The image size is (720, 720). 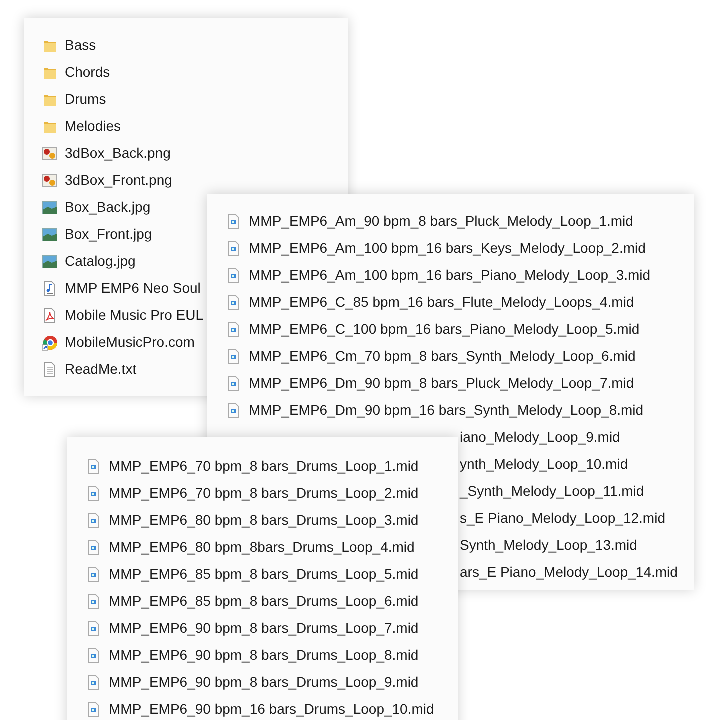 I want to click on file-name: MMP_EMP6_Dm_90 bpm_16 bars_Synth_Melody_Loop_8.mid, so click(x=446, y=410).